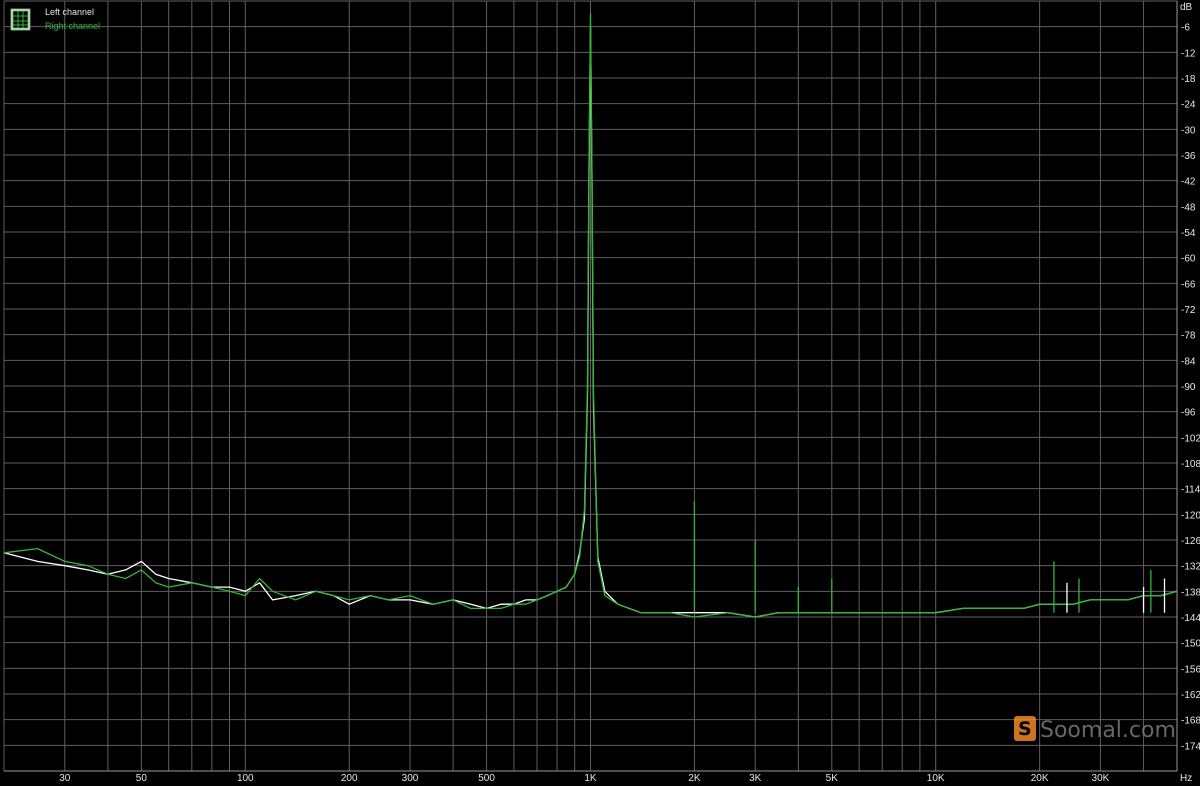 This screenshot has height=786, width=1200. What do you see at coordinates (1188, 310) in the screenshot?
I see `y-tick-label: -72` at bounding box center [1188, 310].